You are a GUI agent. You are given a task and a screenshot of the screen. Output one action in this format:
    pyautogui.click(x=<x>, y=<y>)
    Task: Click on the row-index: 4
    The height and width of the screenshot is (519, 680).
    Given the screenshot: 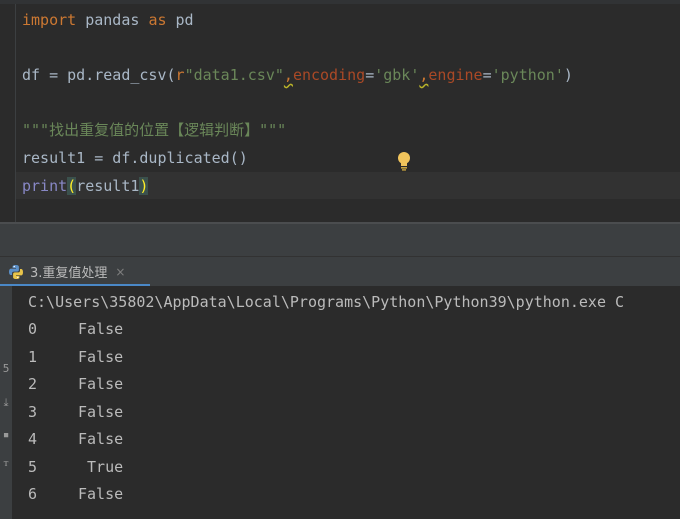 What is the action you would take?
    pyautogui.click(x=33, y=439)
    